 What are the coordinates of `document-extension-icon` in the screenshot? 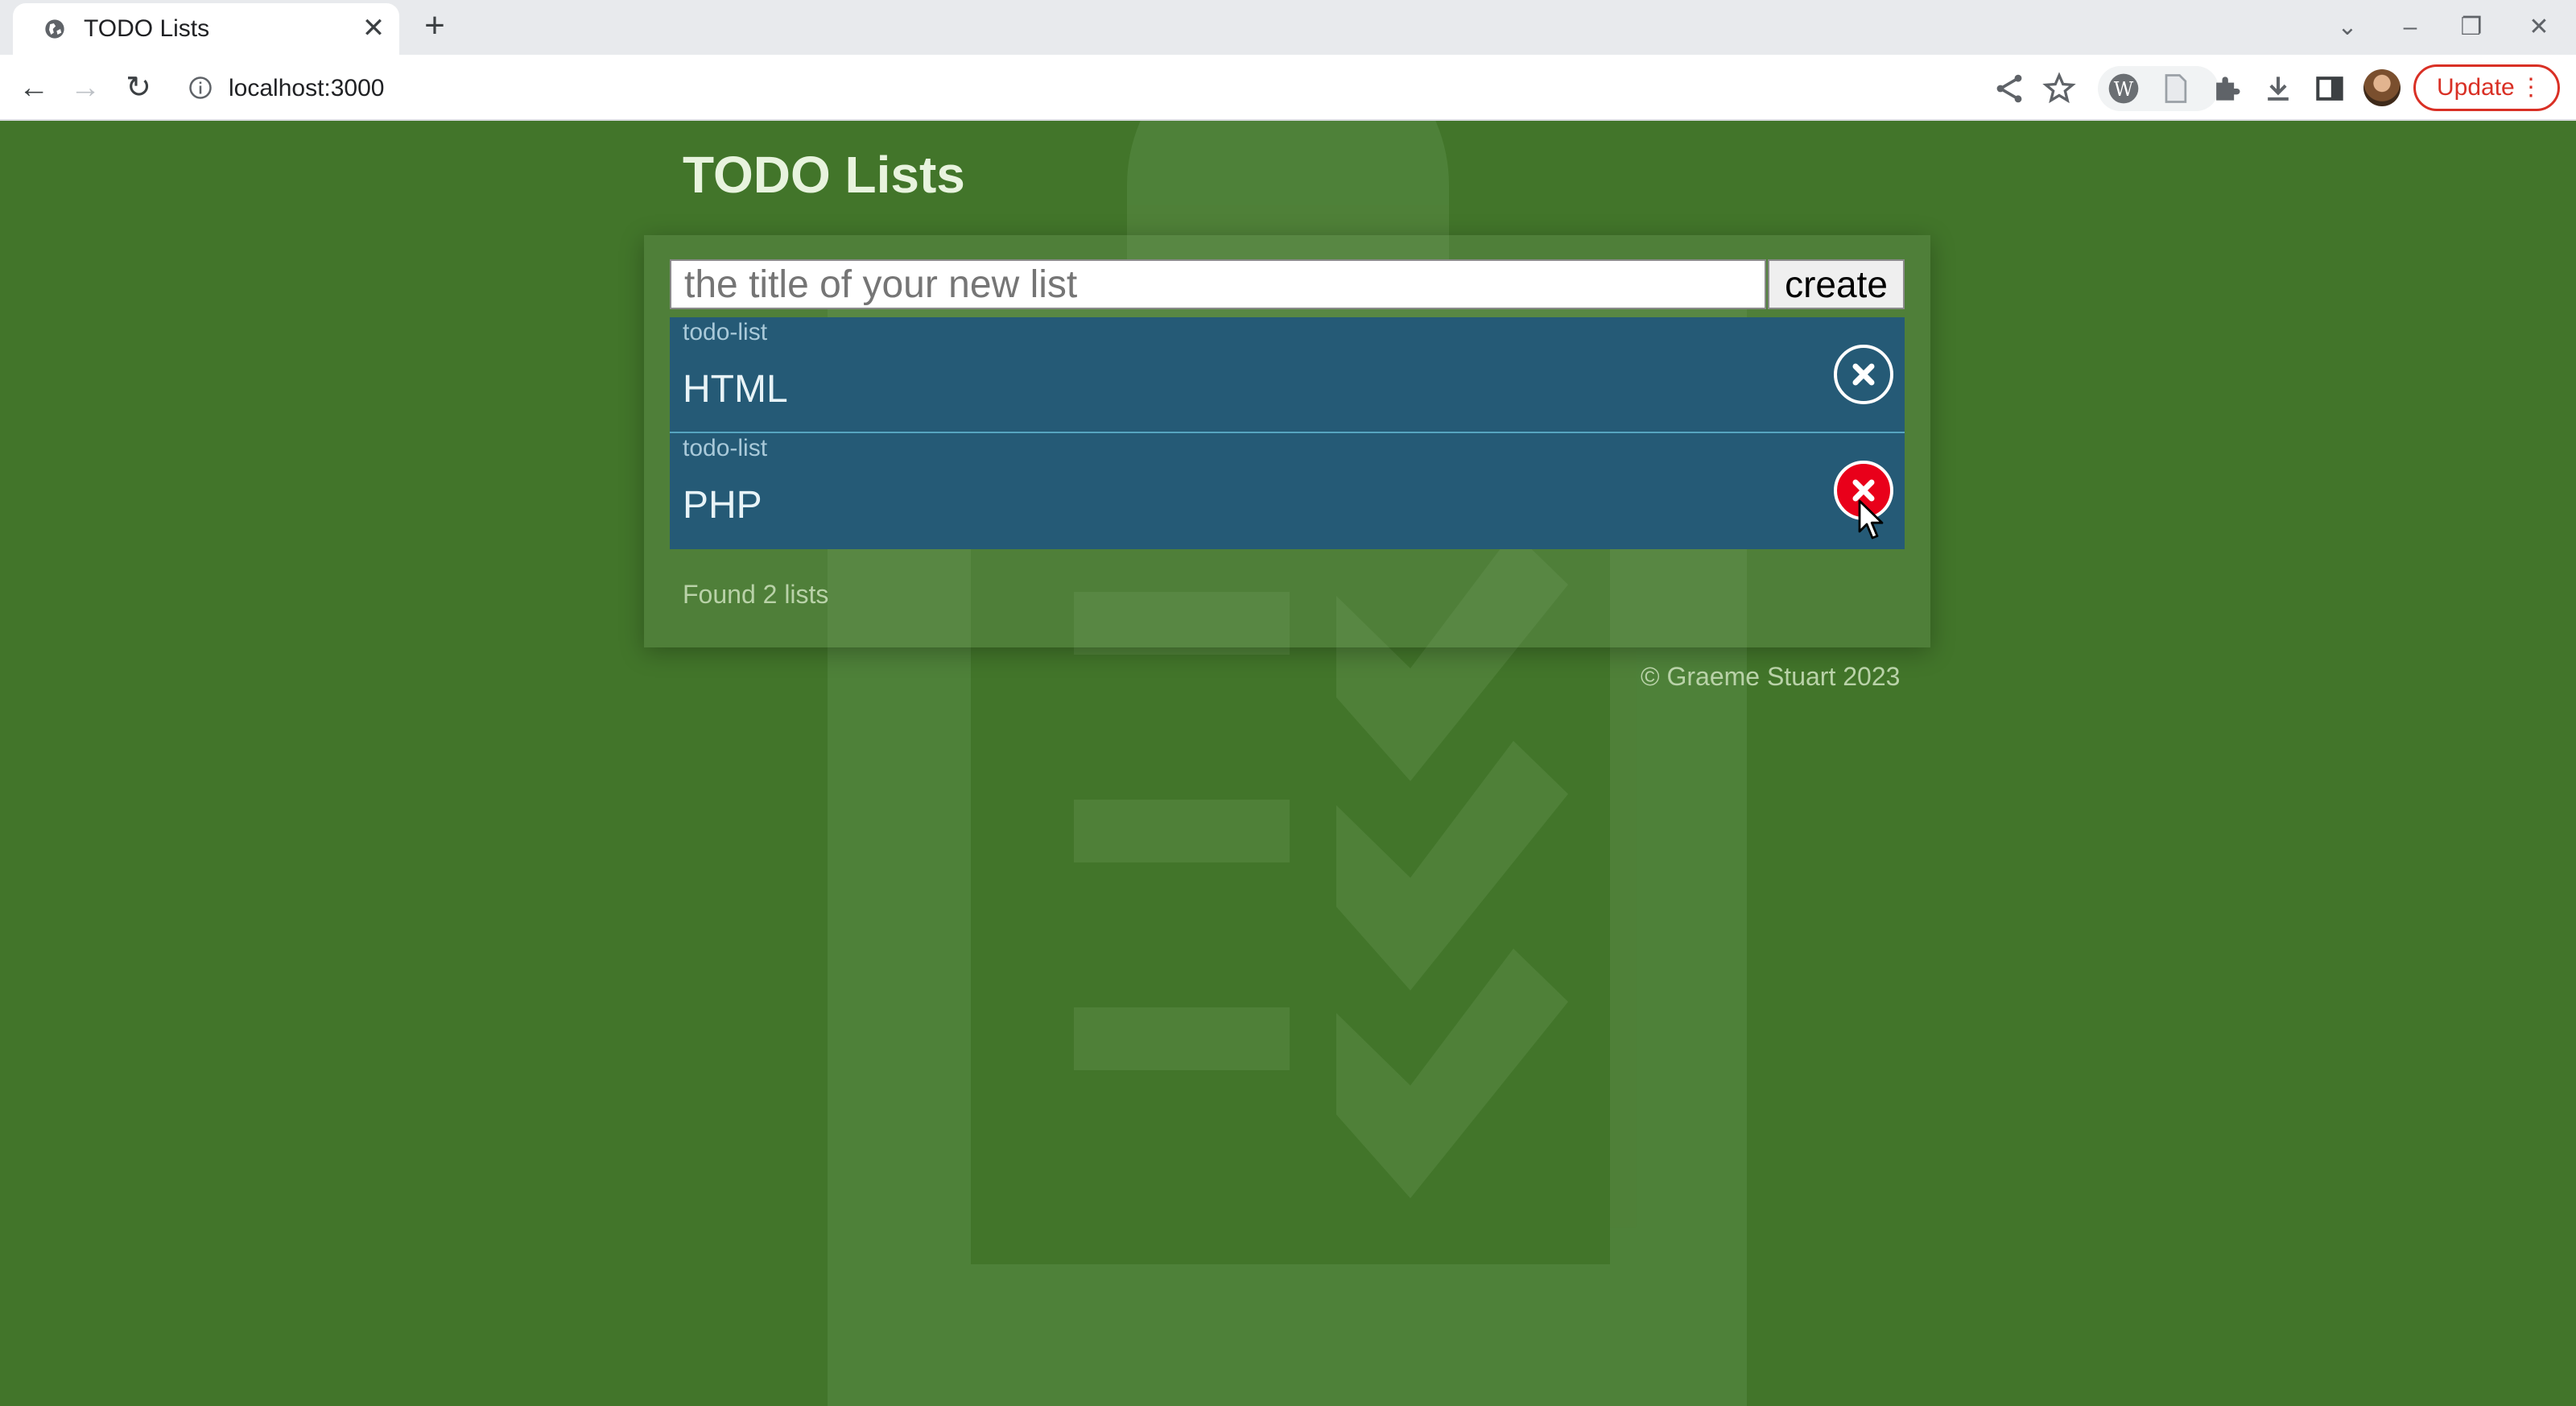 It's located at (2175, 88).